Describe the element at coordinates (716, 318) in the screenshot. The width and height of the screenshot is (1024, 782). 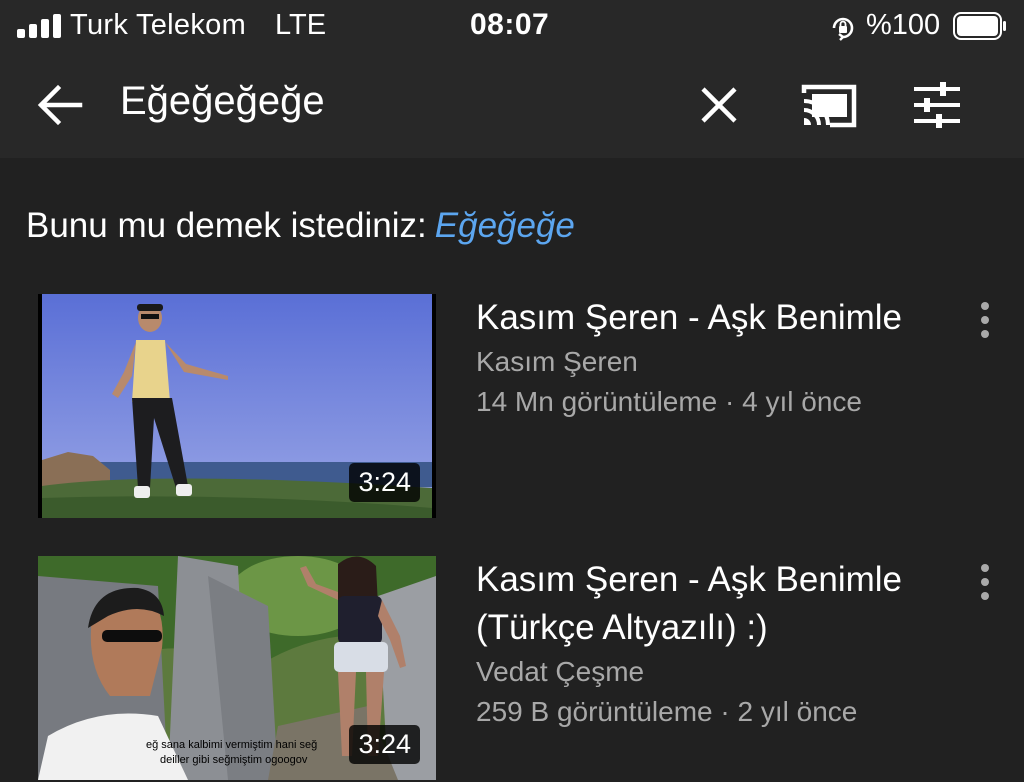
I see `video-title: Kasım Şeren - Aşk Benimle` at that location.